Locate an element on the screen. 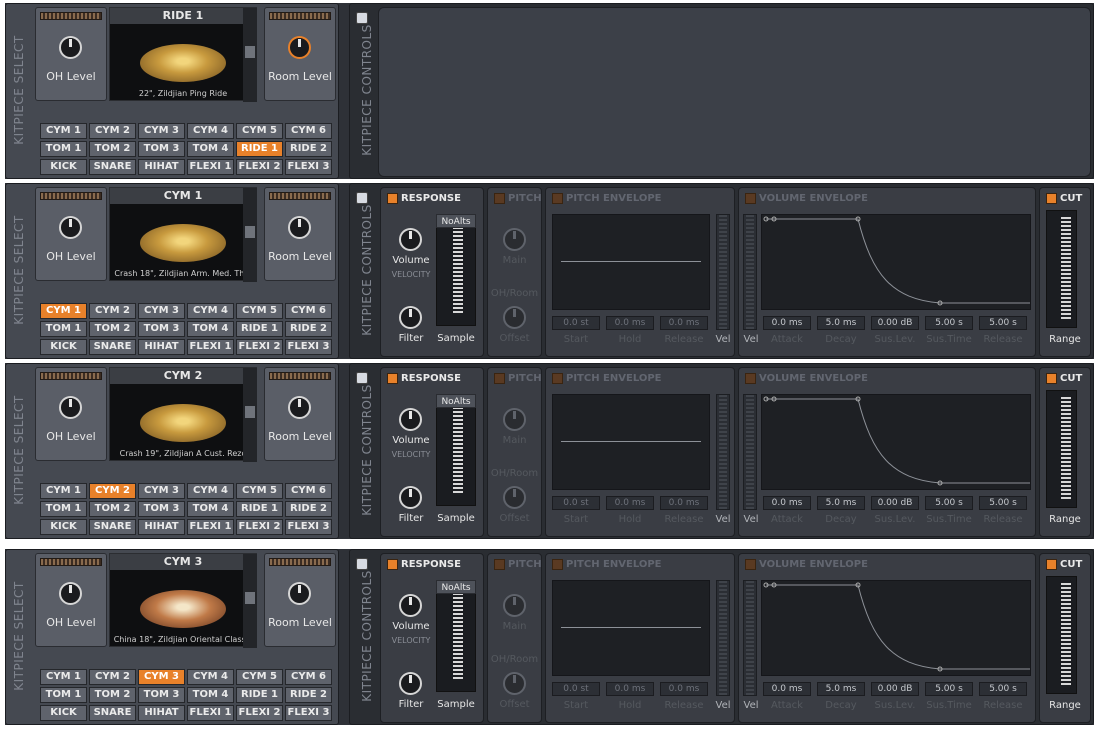 Image resolution: width=1096 pixels, height=734 pixels. pitch-env-value: 0.0 st is located at coordinates (576, 503).